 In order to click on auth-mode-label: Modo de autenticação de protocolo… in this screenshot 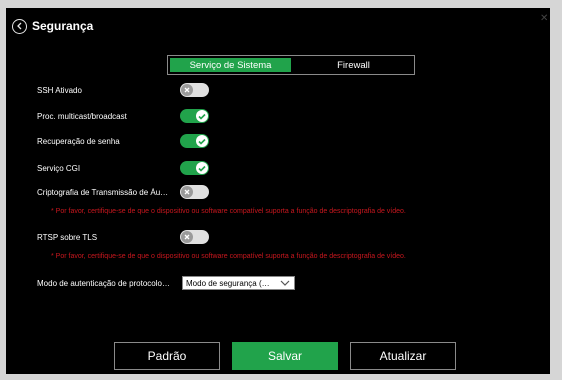, I will do `click(103, 283)`.